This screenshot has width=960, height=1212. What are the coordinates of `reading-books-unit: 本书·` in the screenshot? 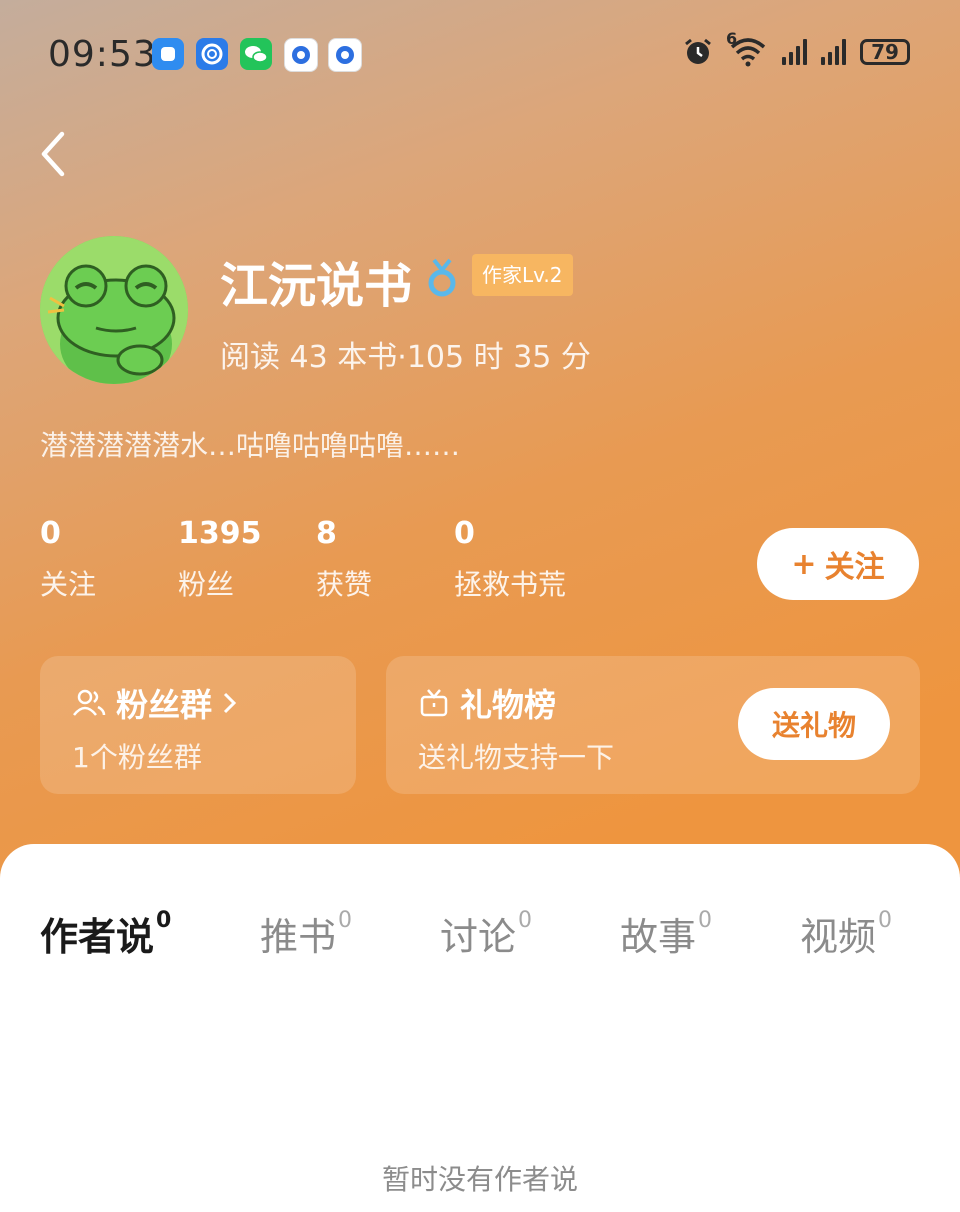 It's located at (372, 357).